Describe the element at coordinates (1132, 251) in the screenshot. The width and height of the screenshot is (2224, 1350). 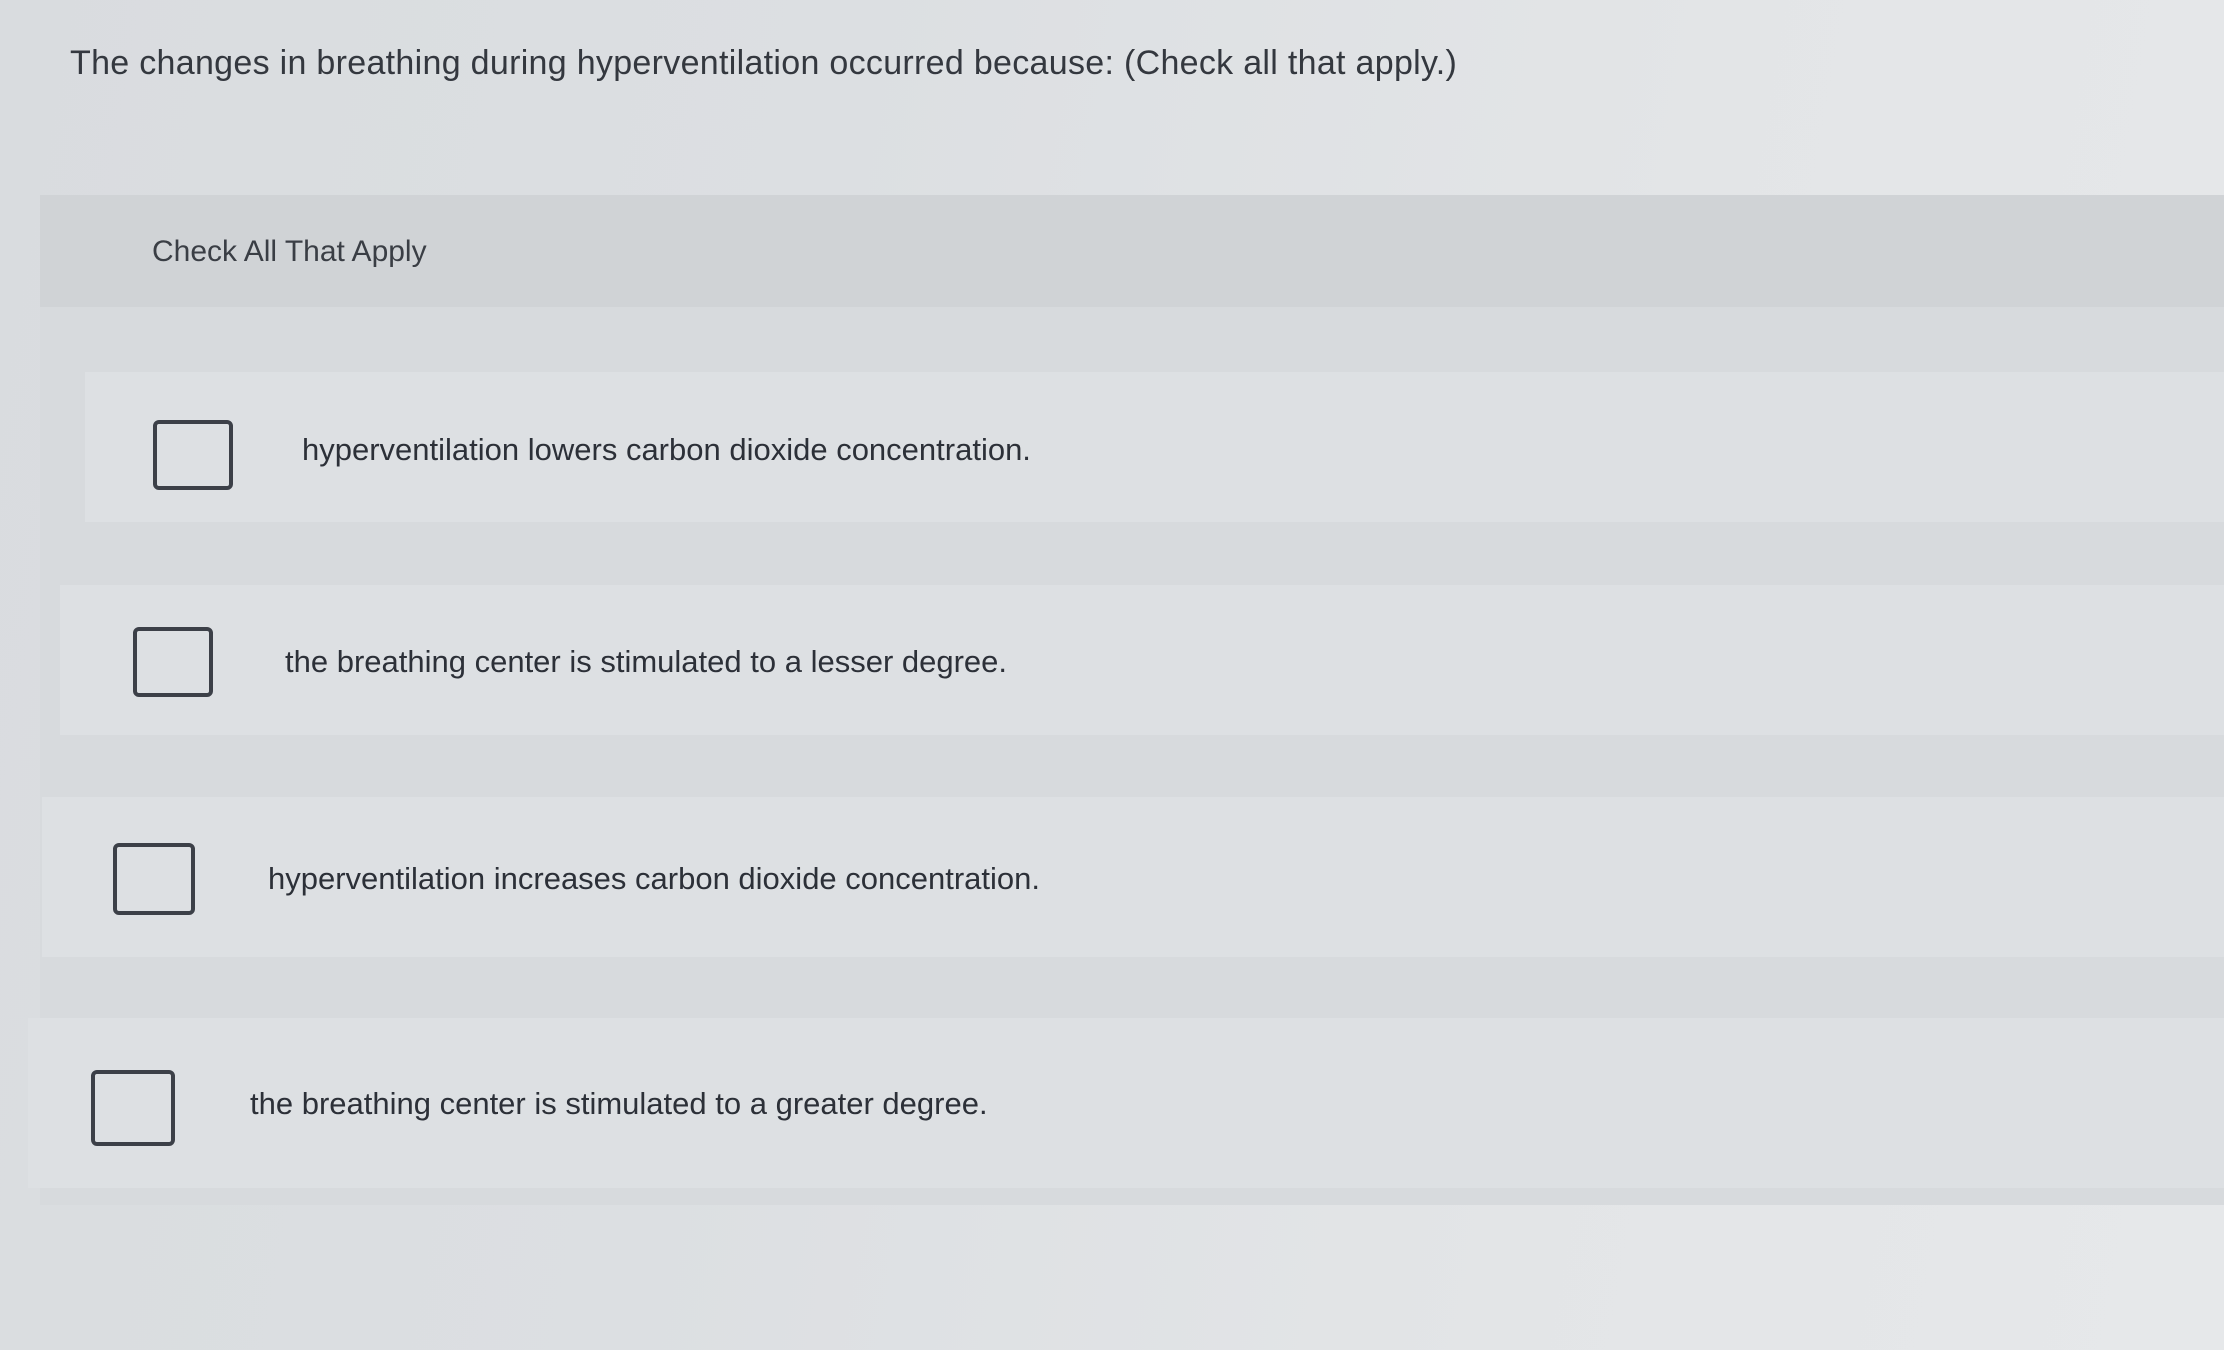
I see `panel-header: Check All That Apply` at that location.